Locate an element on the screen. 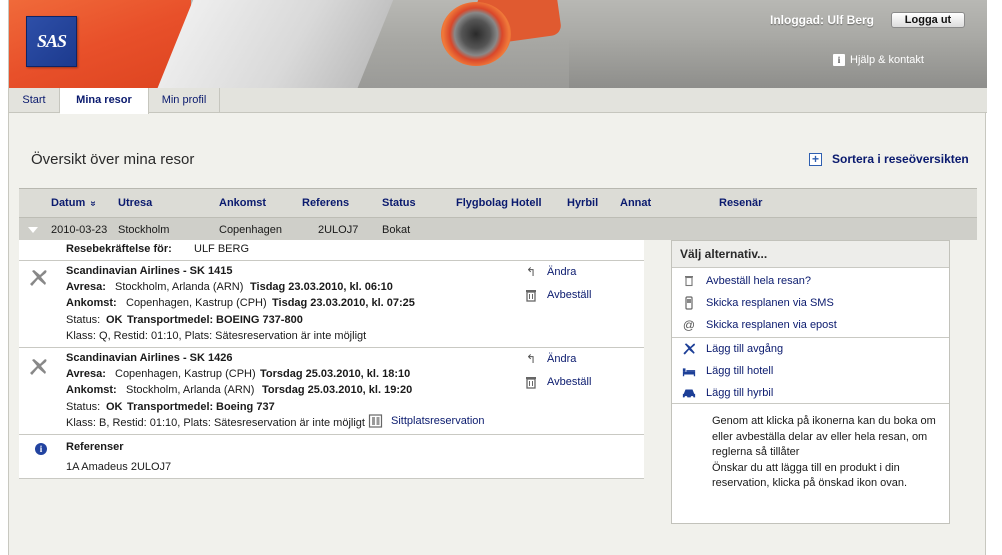 This screenshot has height=555, width=1002. references-title: Referenser is located at coordinates (95, 447).